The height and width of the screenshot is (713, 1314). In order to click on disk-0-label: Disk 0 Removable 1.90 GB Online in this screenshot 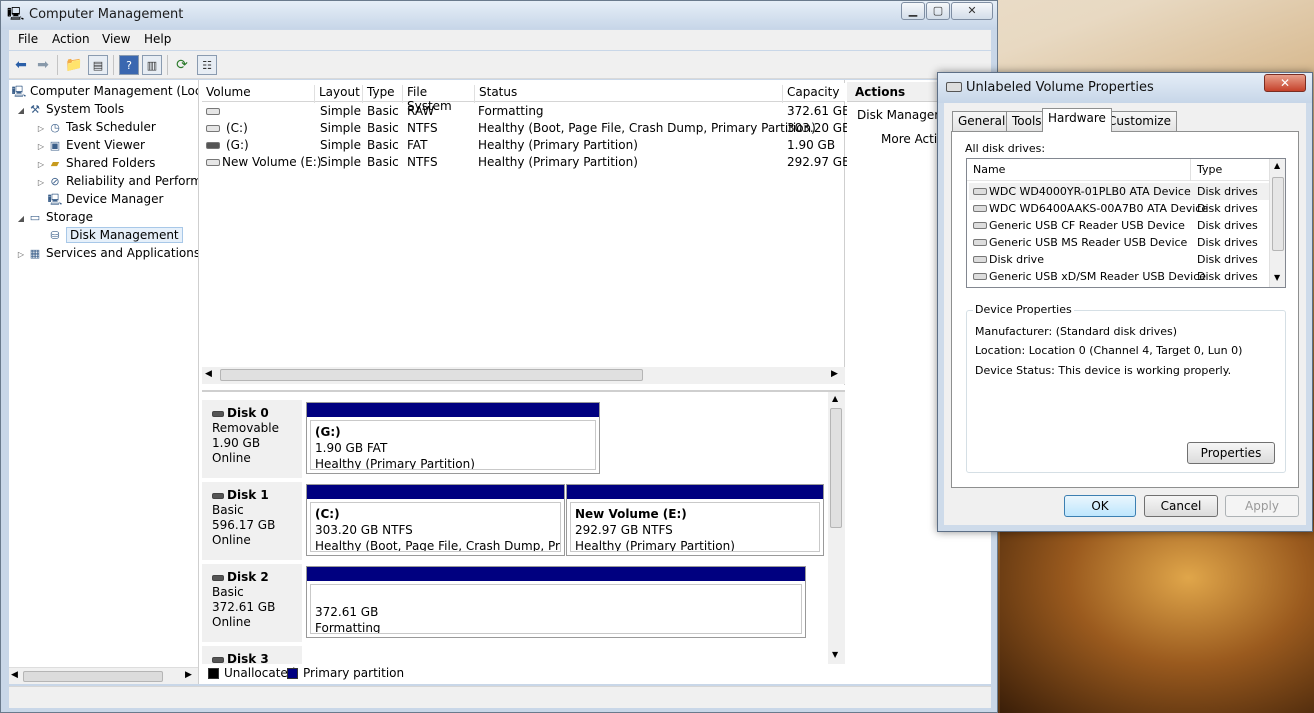, I will do `click(252, 440)`.